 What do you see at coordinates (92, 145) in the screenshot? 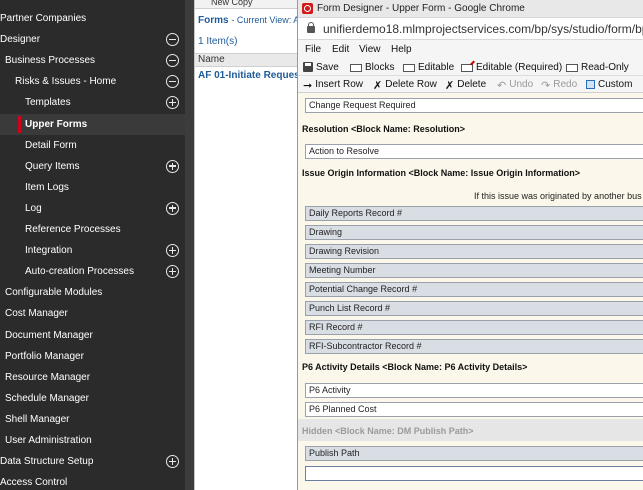
I see `sidebar-item-detail-form: Detail Form` at bounding box center [92, 145].